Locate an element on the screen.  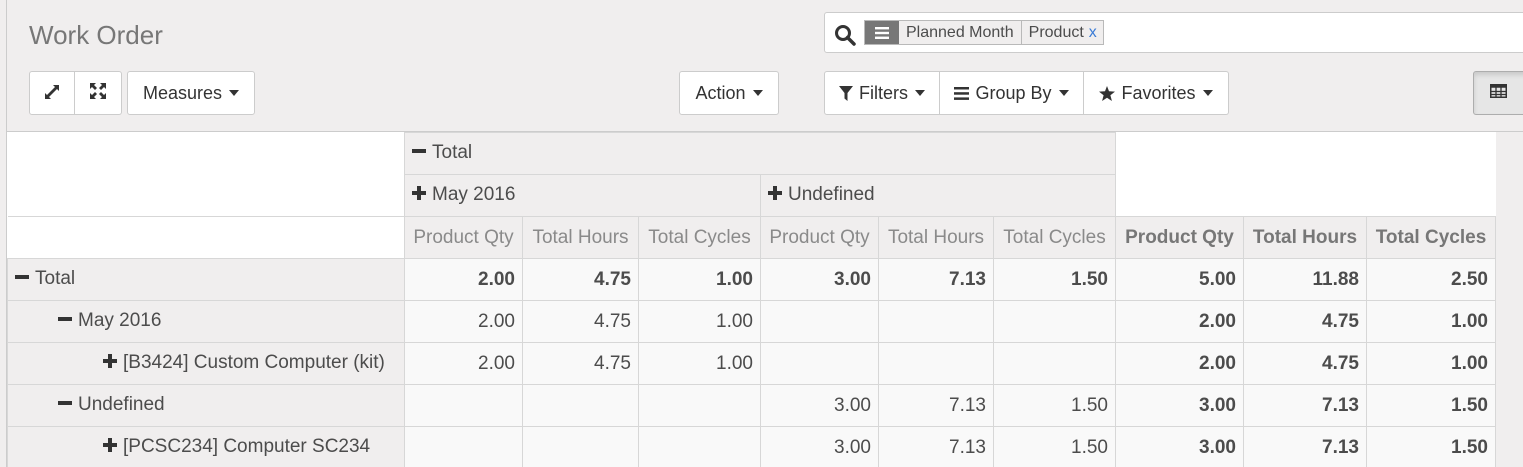
filters-dropdown: Filters is located at coordinates (882, 93).